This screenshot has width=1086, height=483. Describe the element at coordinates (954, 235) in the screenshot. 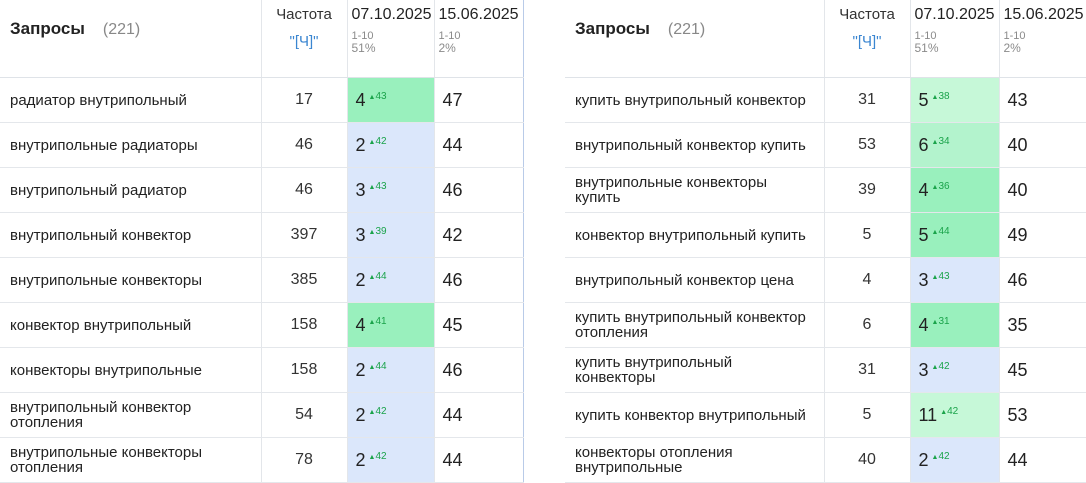

I see `position-current: 5▲44` at that location.